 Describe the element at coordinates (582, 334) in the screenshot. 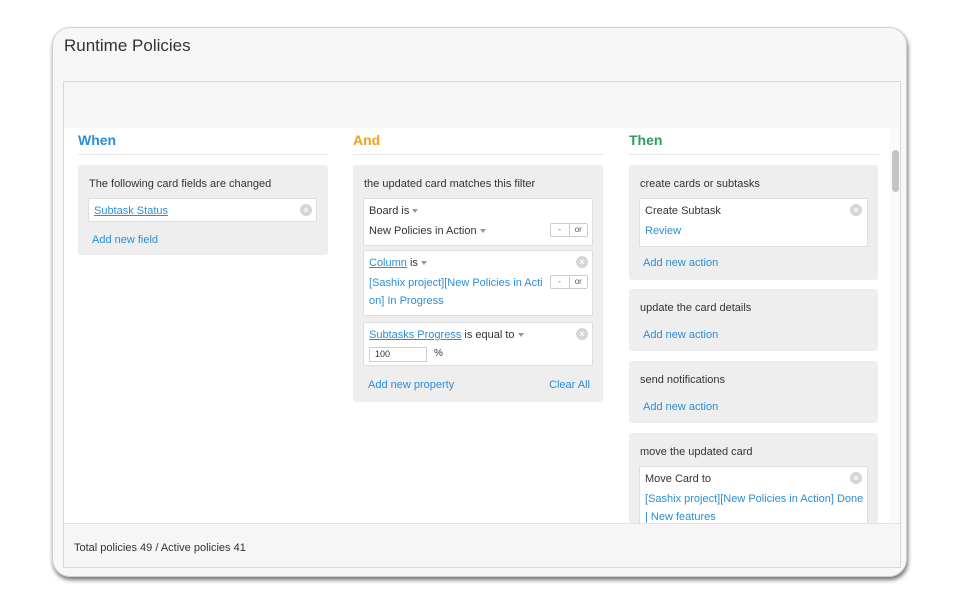

I see `remove-subtasks-icon: ×` at that location.